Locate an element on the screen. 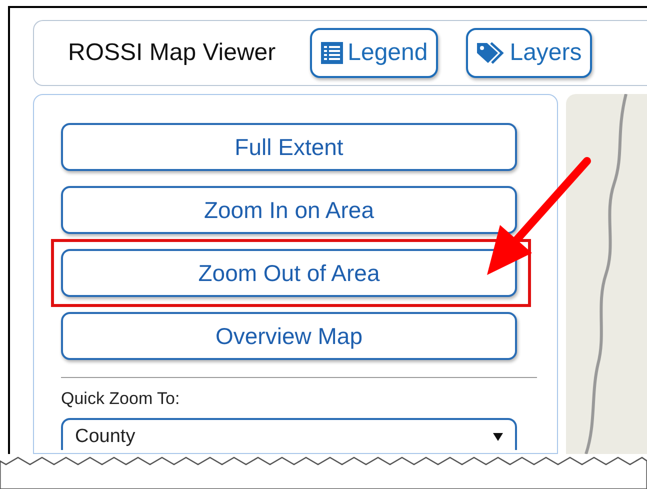 The image size is (647, 489). tool-button: Zoom In on Area is located at coordinates (289, 210).